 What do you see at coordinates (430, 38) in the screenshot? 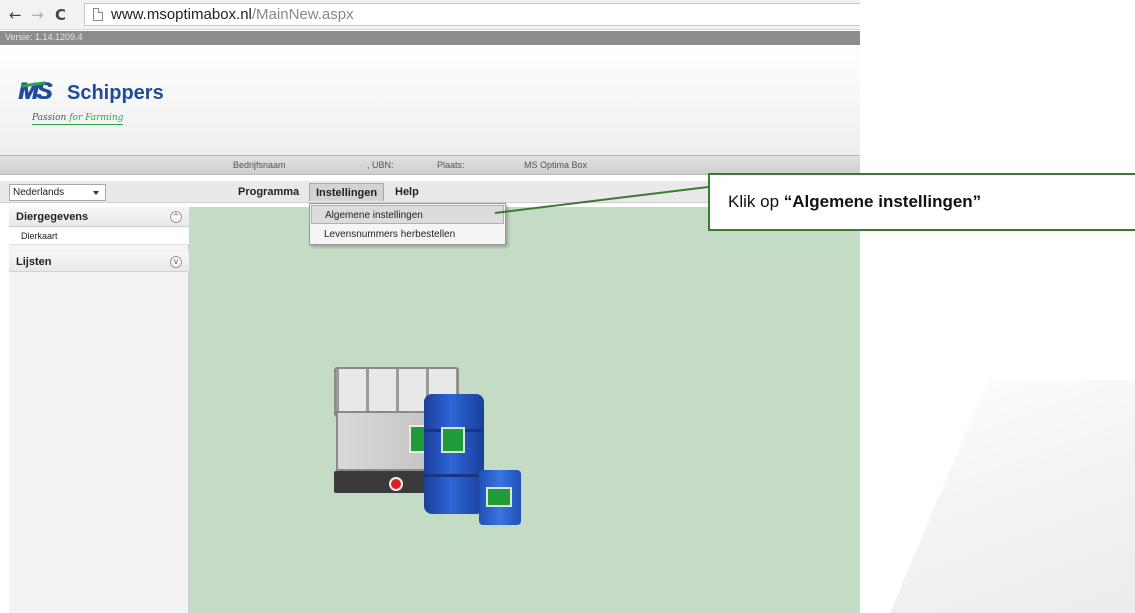
I see `version-bar: Versie: 1.14.1209.4` at bounding box center [430, 38].